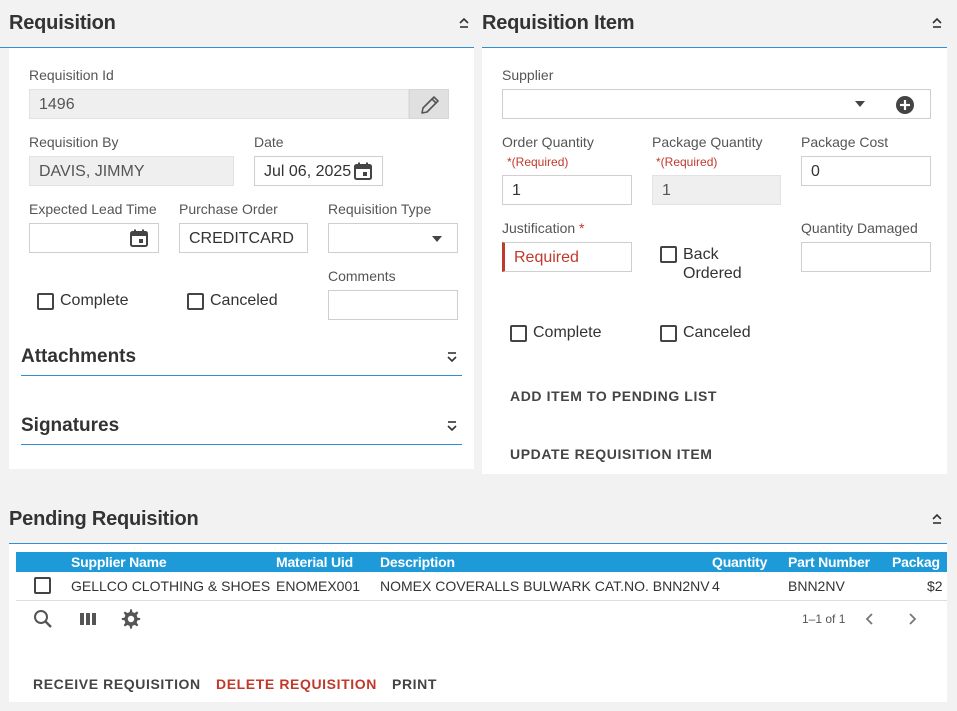 The image size is (957, 711). What do you see at coordinates (717, 332) in the screenshot?
I see `item-canceled-label: Canceled` at bounding box center [717, 332].